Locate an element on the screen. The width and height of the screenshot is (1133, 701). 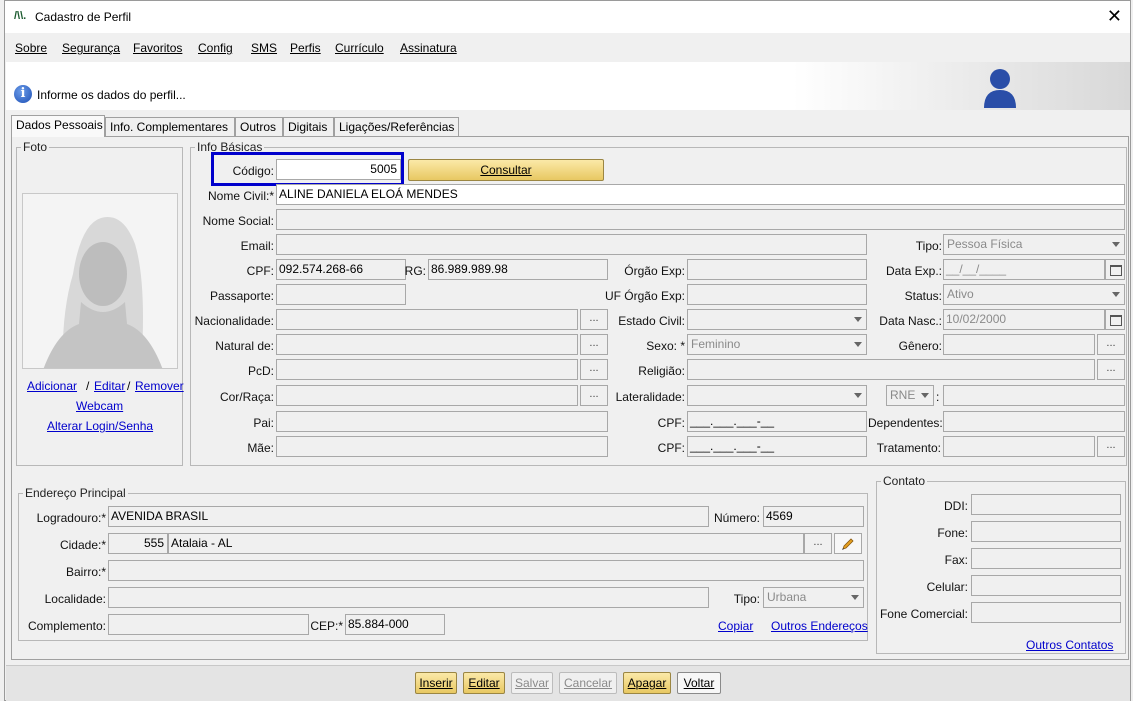
copiar-link: Copiar is located at coordinates (735, 626).